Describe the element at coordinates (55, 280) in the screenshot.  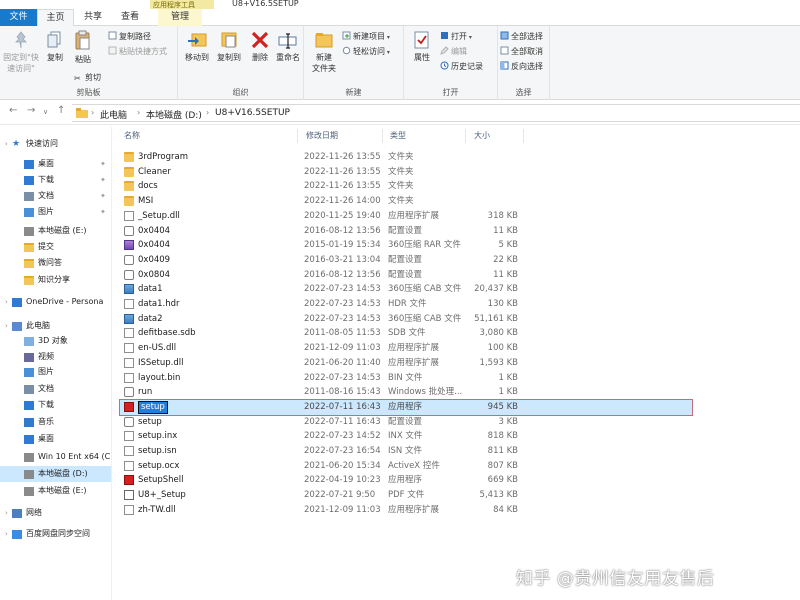
I see `nav-item: 知识分享` at that location.